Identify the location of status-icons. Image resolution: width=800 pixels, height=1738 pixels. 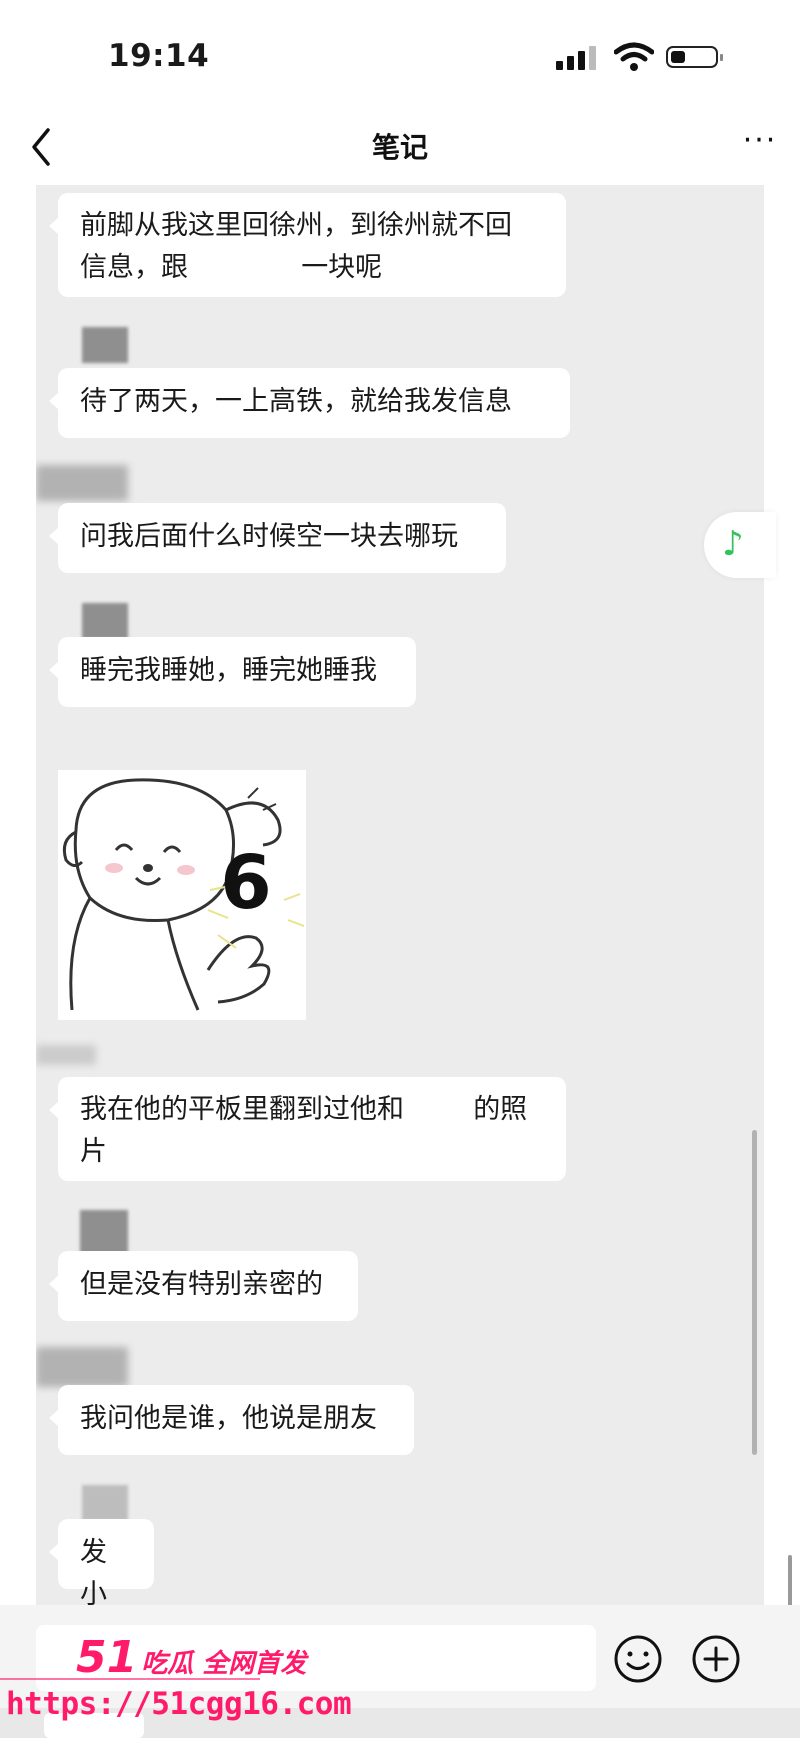
(641, 57).